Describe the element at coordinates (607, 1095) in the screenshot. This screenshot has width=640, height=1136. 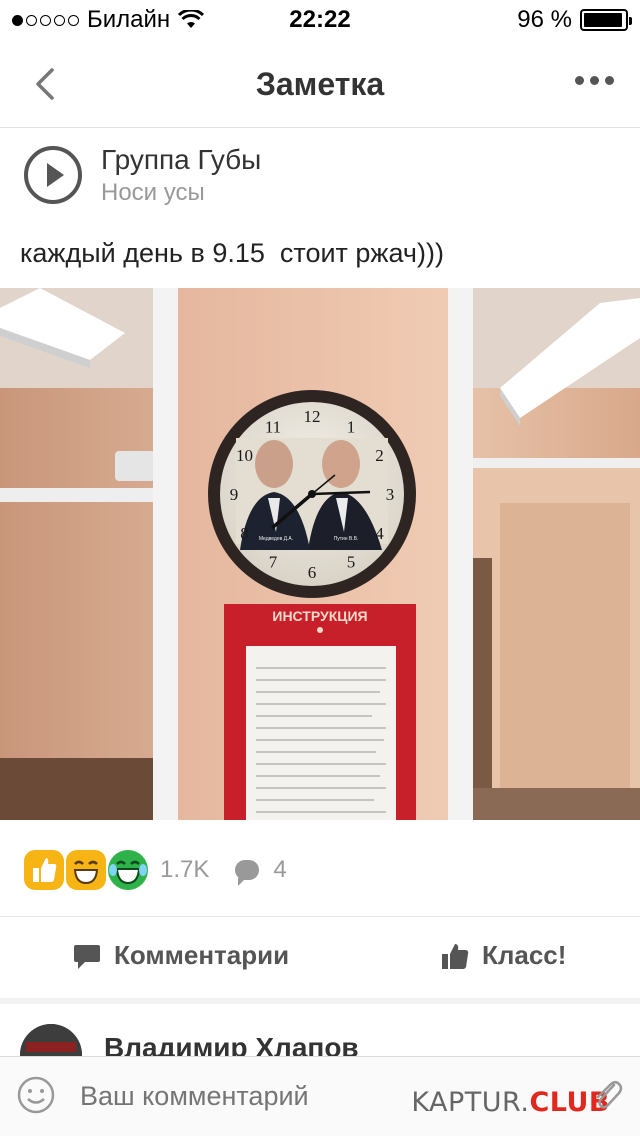
I see `paperclip-icon` at that location.